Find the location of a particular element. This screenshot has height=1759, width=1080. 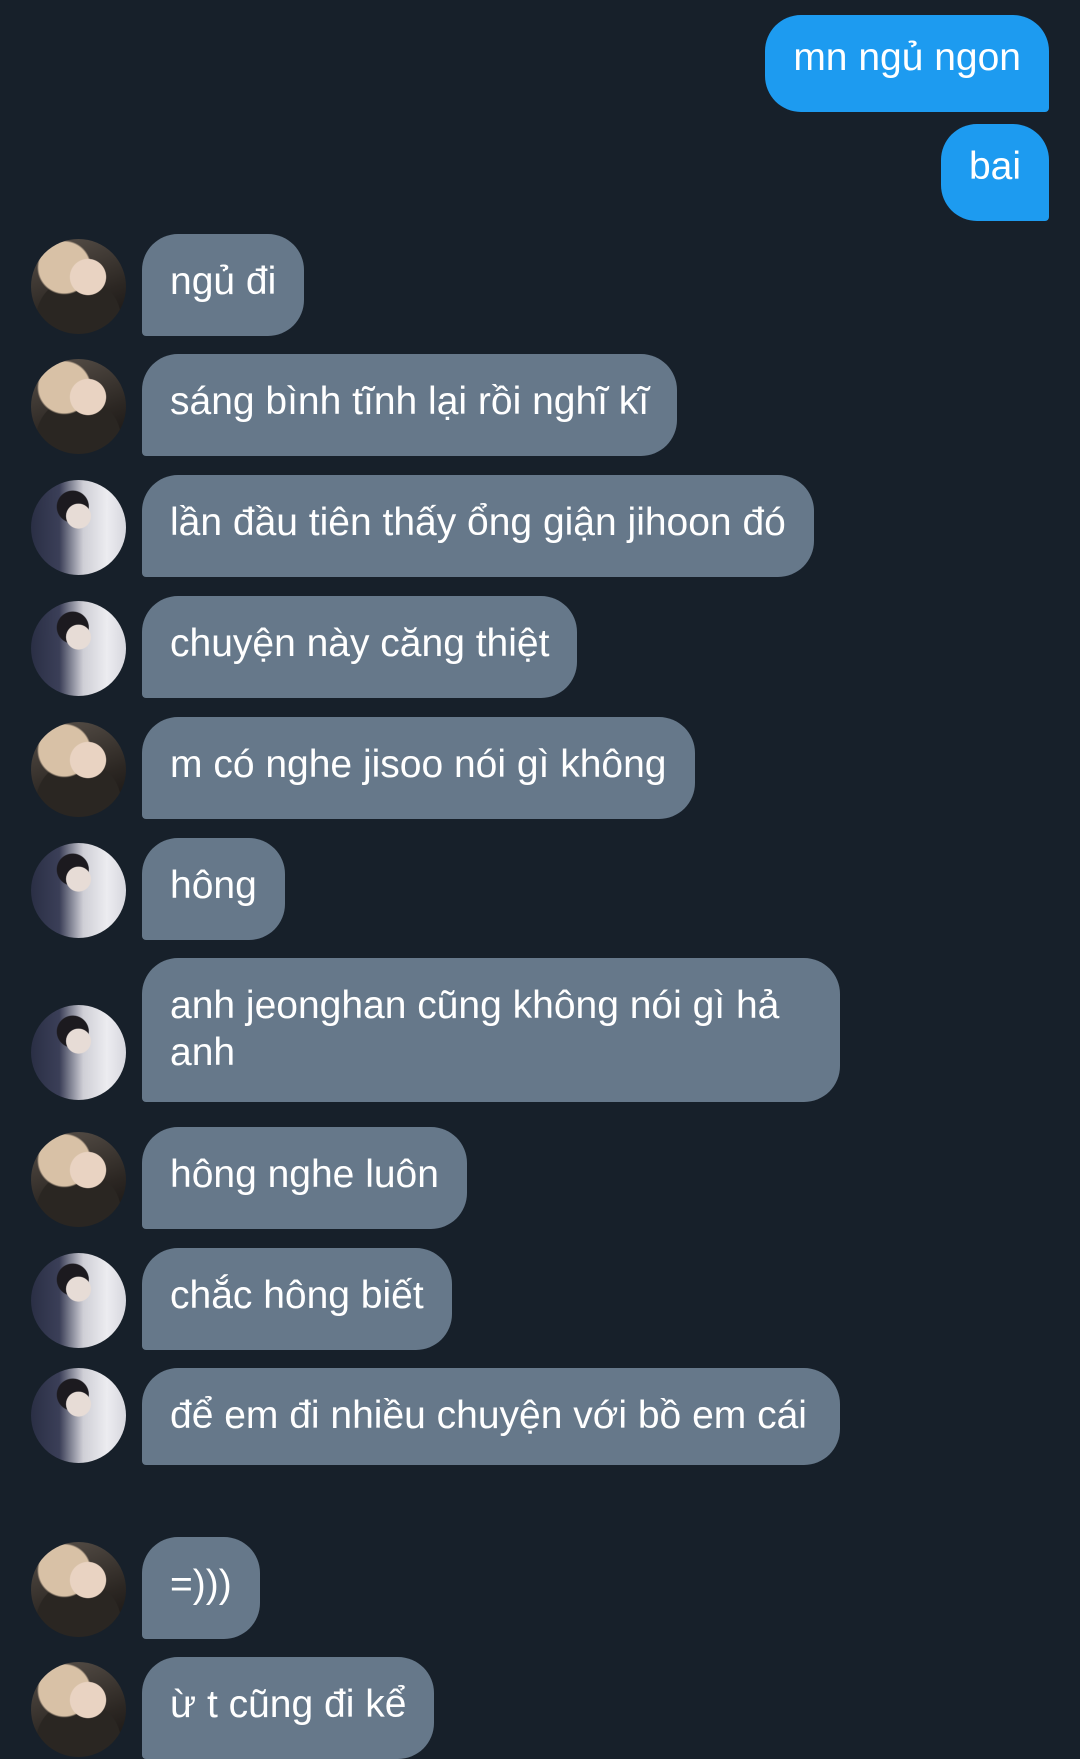

incoming-message-bubble: chuyện này căng thiệt is located at coordinates (360, 647).